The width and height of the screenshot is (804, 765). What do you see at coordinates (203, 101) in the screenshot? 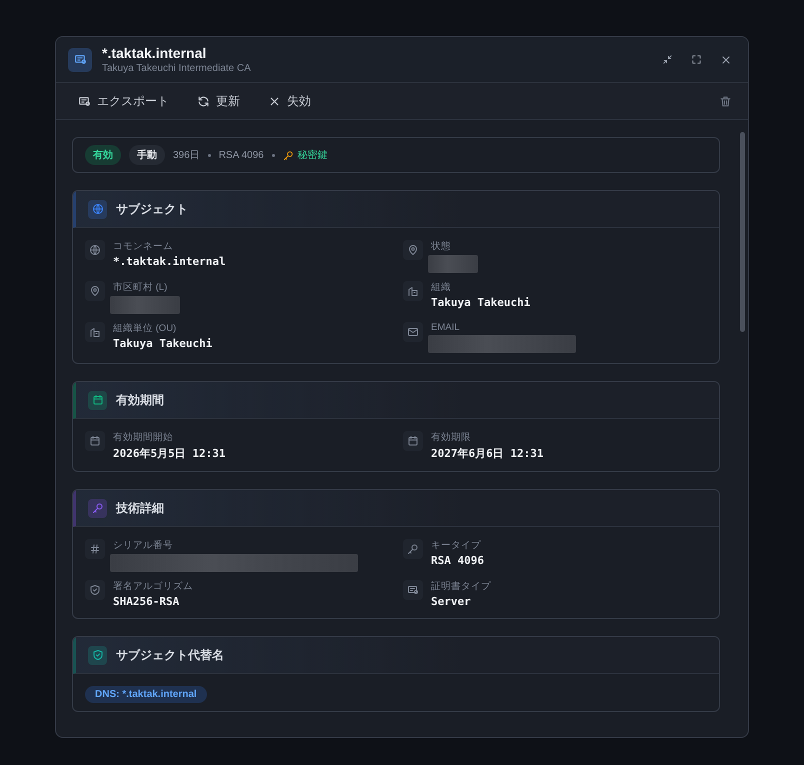
I see `refresh-icon` at bounding box center [203, 101].